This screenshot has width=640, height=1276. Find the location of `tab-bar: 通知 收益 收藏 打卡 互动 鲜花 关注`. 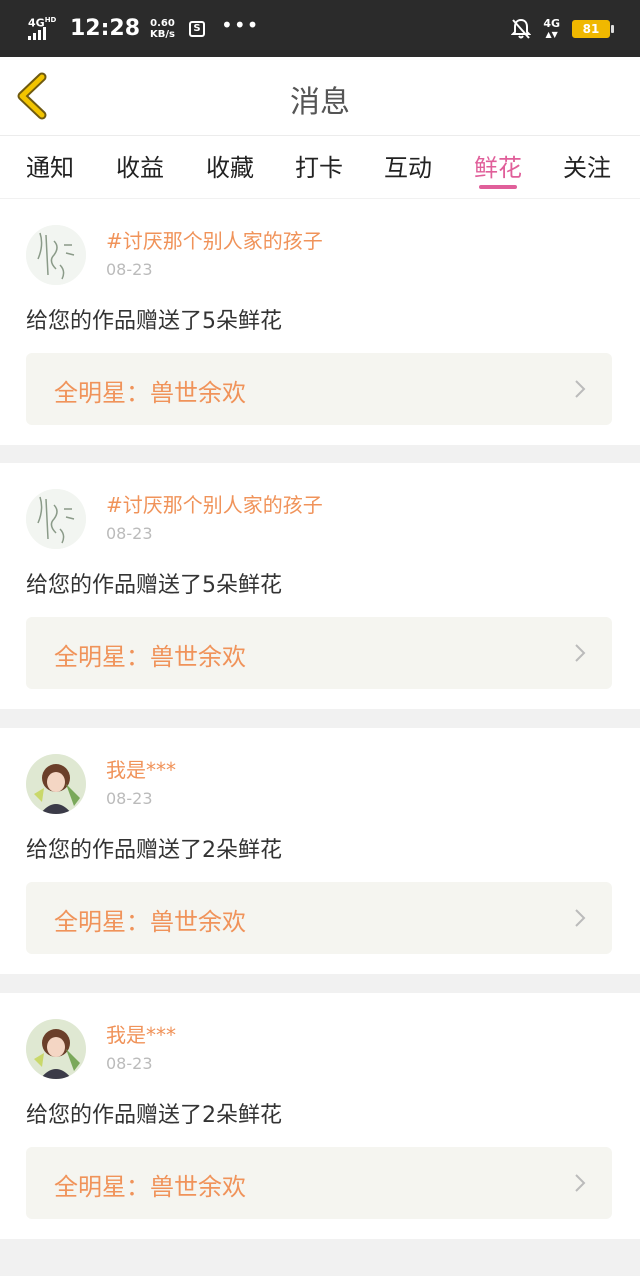

tab-bar: 通知 收益 收藏 打卡 互动 鲜花 关注 is located at coordinates (320, 167).